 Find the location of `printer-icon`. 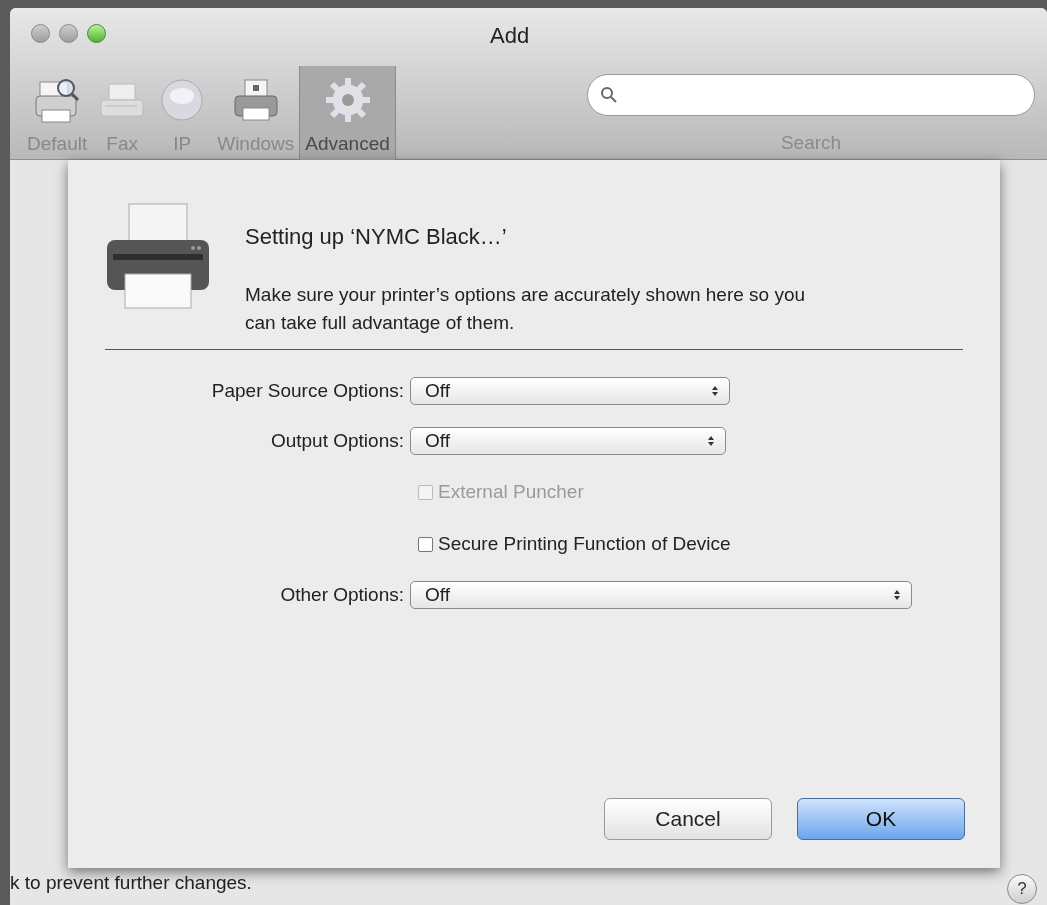

printer-icon is located at coordinates (158, 256).